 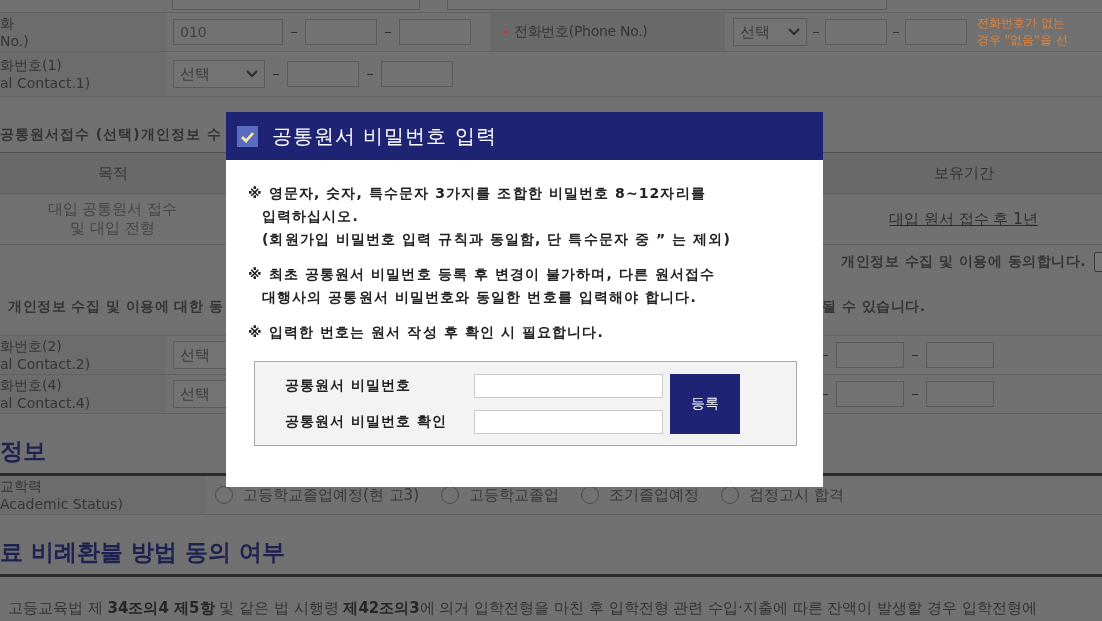 What do you see at coordinates (317, 495) in the screenshot?
I see `radio-option: 고등학교졸업예정(현 고3)` at bounding box center [317, 495].